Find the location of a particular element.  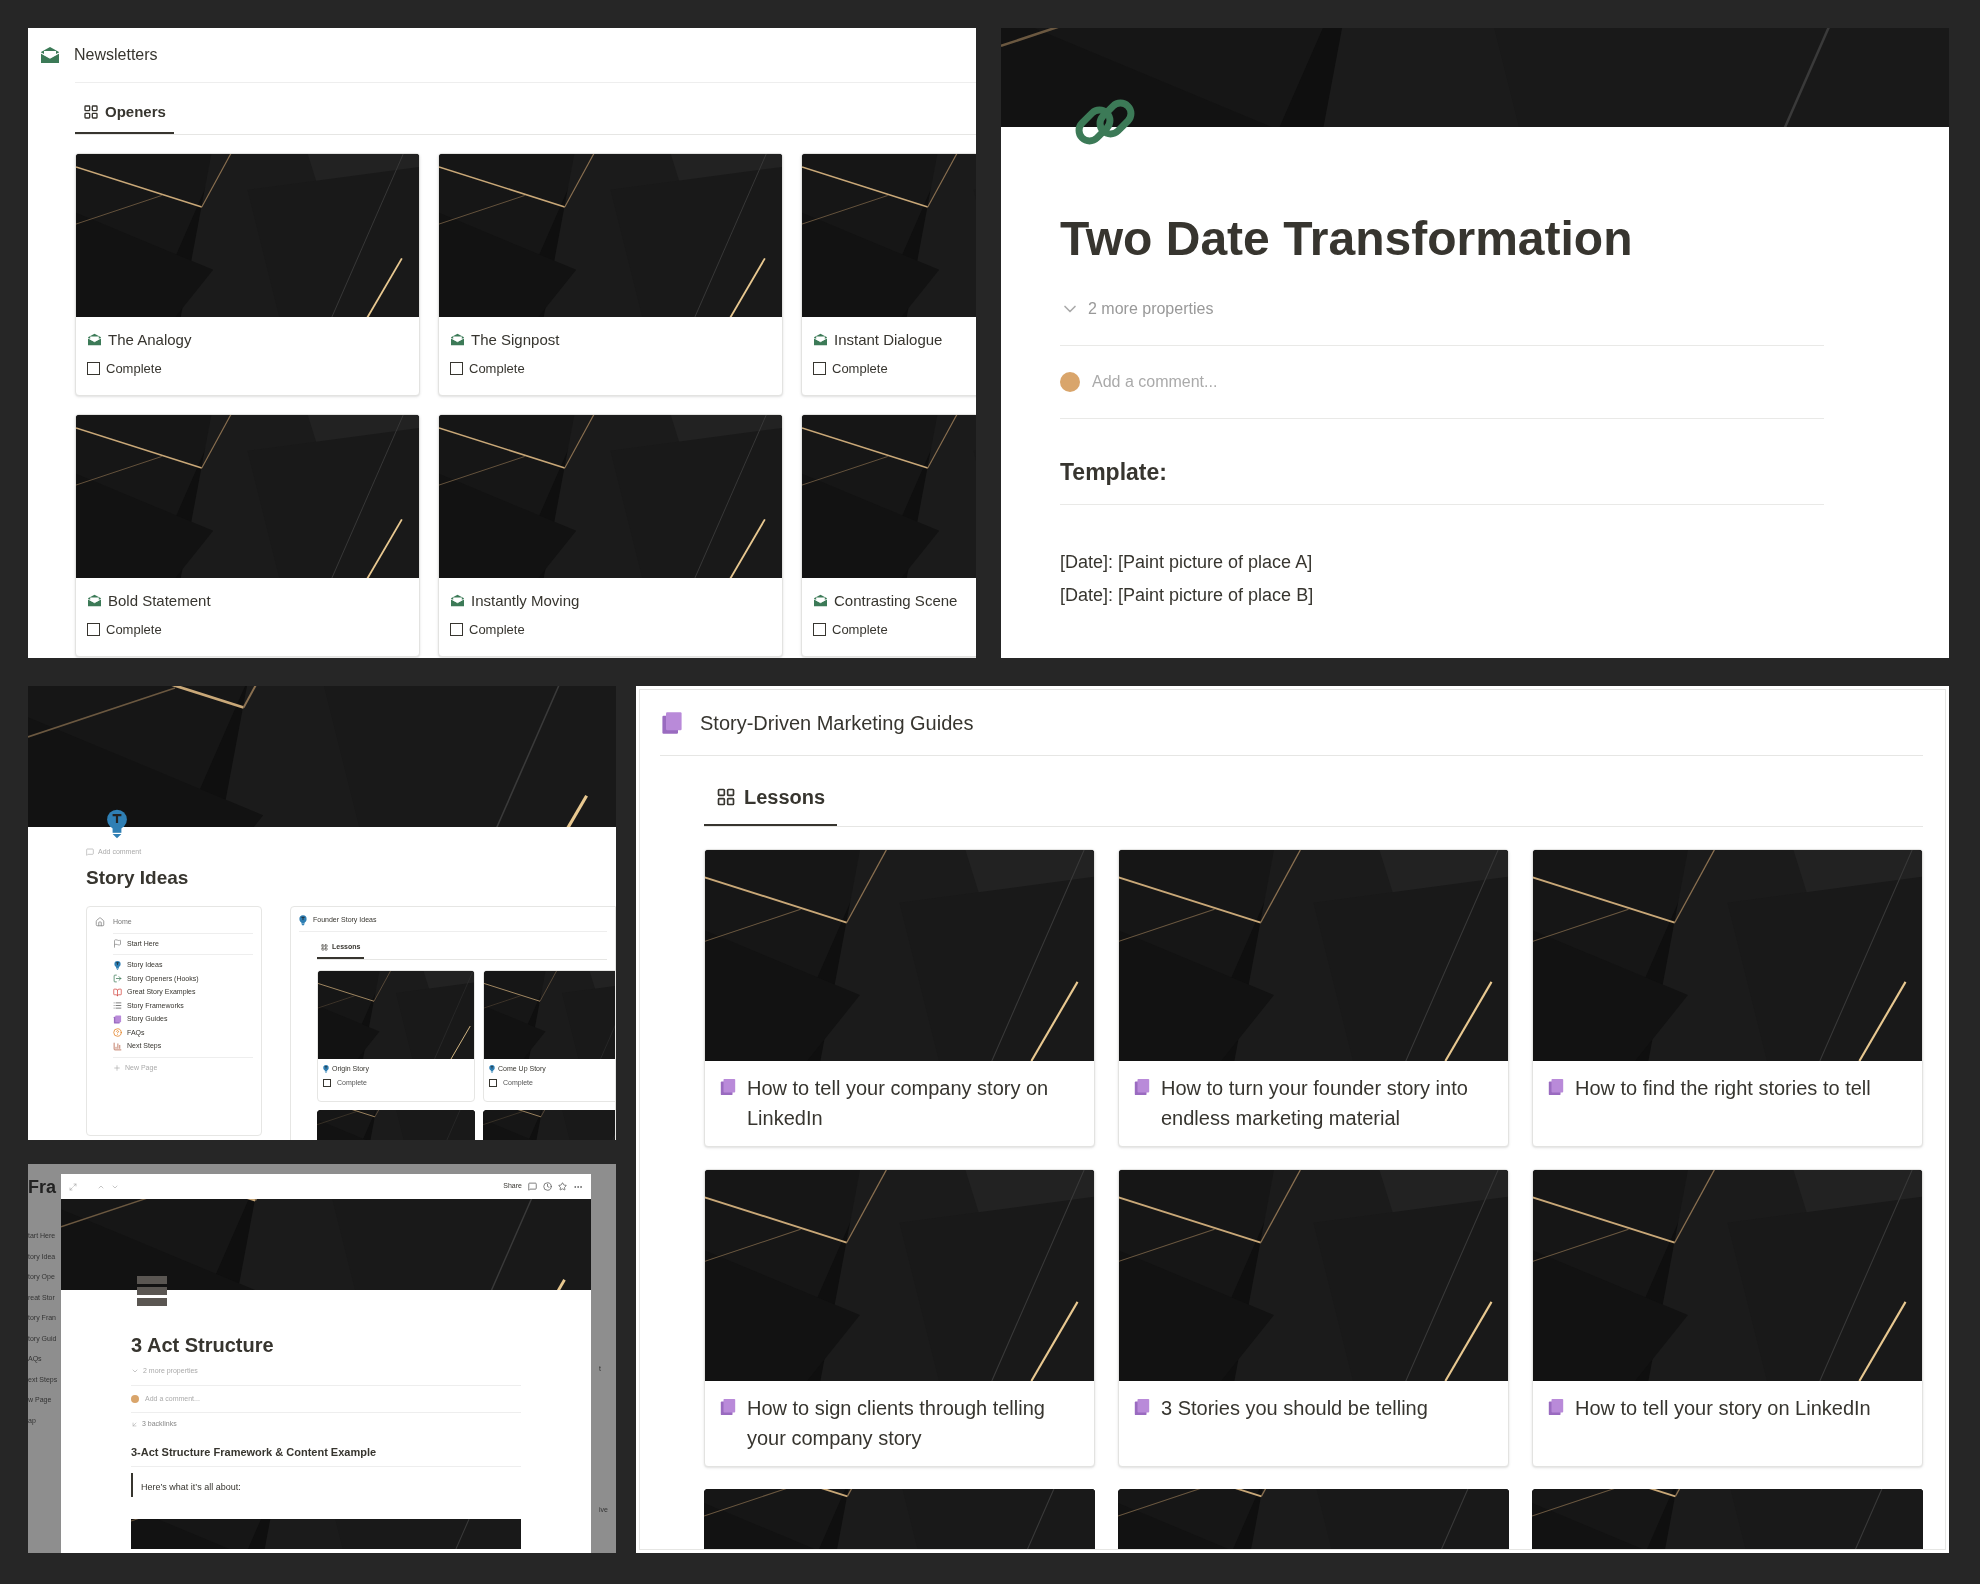

question-icon is located at coordinates (117, 1033).